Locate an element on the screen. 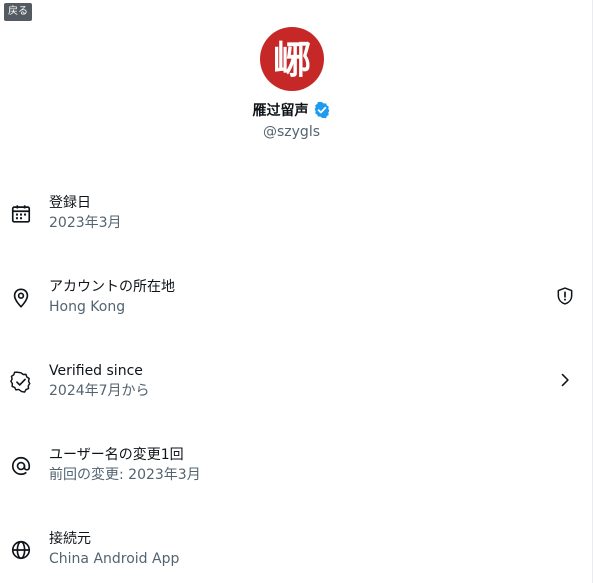 The width and height of the screenshot is (593, 583). row-subtitle: 2024年7月から is located at coordinates (99, 391).